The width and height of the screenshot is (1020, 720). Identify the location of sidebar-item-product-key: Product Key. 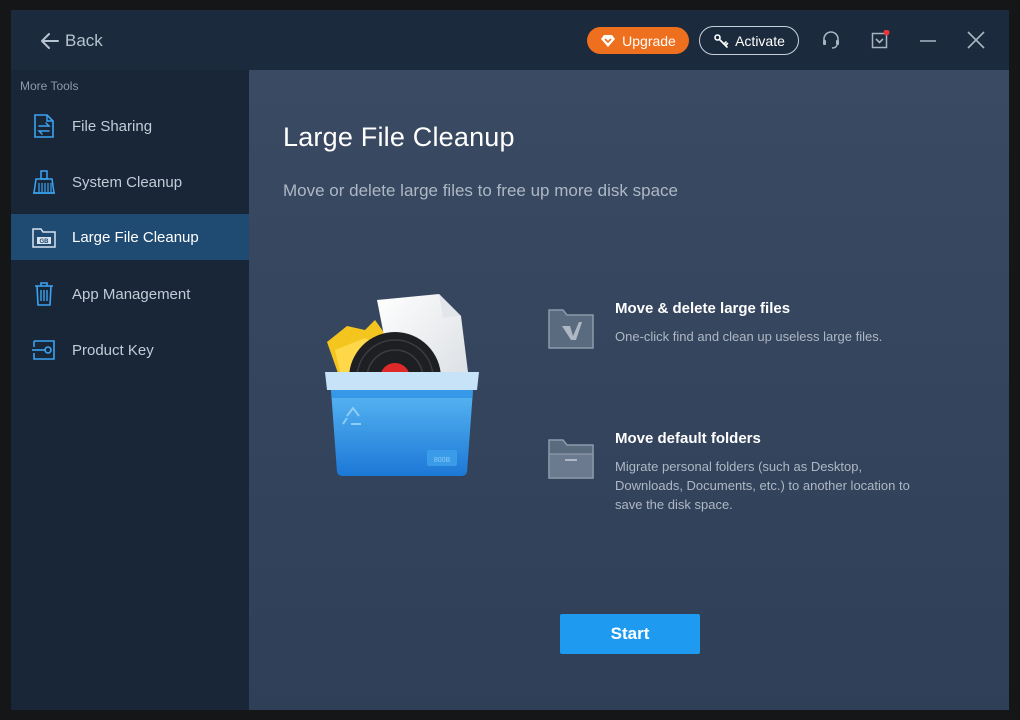
(130, 350).